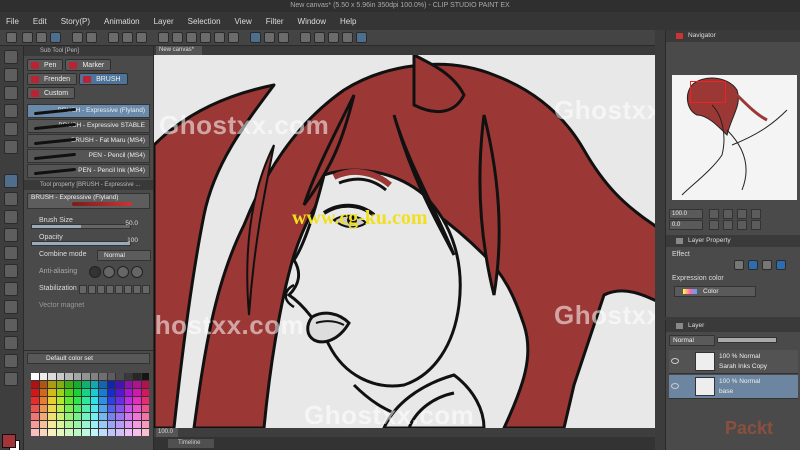 Image resolution: width=800 pixels, height=450 pixels. What do you see at coordinates (305, 37) in the screenshot?
I see `rotate-icon` at bounding box center [305, 37].